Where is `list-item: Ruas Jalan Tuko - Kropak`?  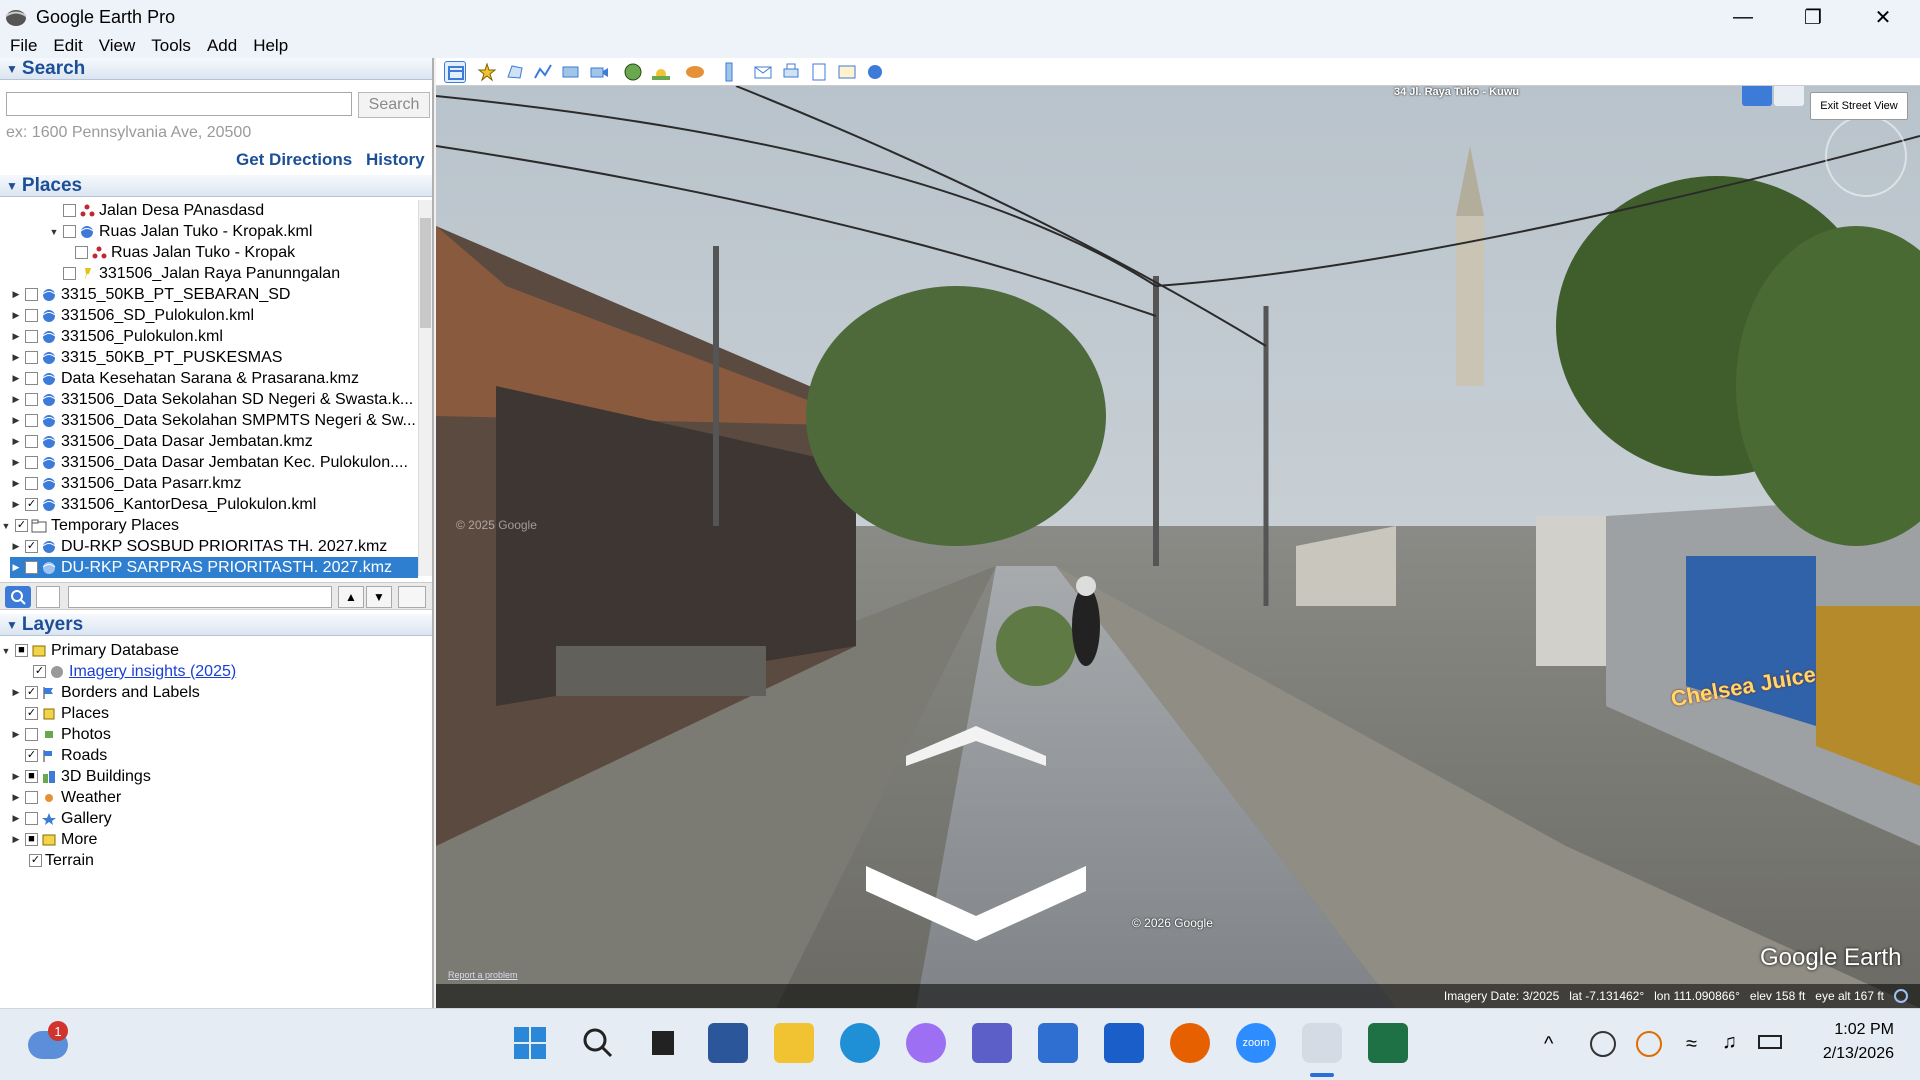 list-item: Ruas Jalan Tuko - Kropak is located at coordinates (183, 252).